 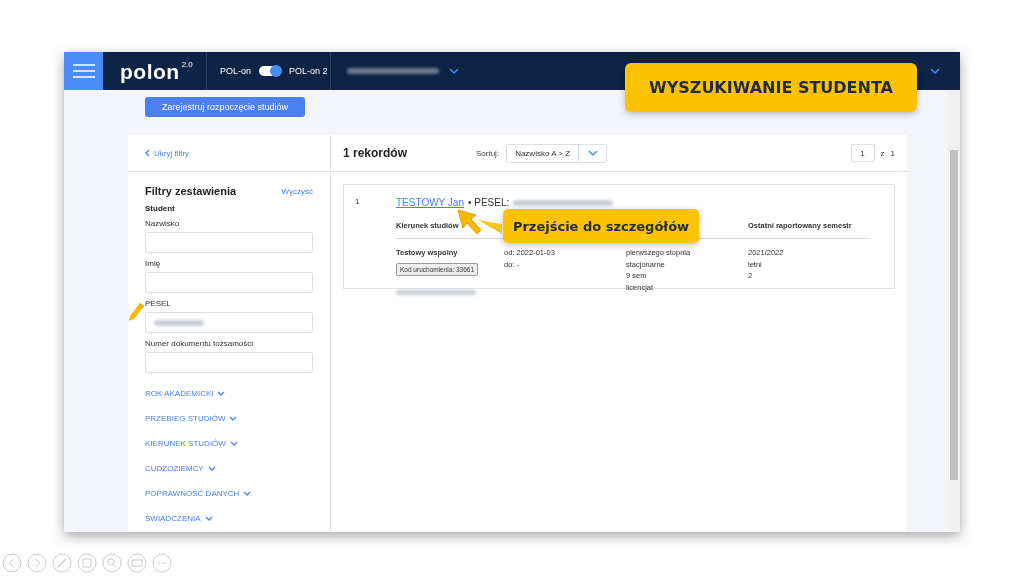 What do you see at coordinates (358, 202) in the screenshot?
I see `record-number: 1` at bounding box center [358, 202].